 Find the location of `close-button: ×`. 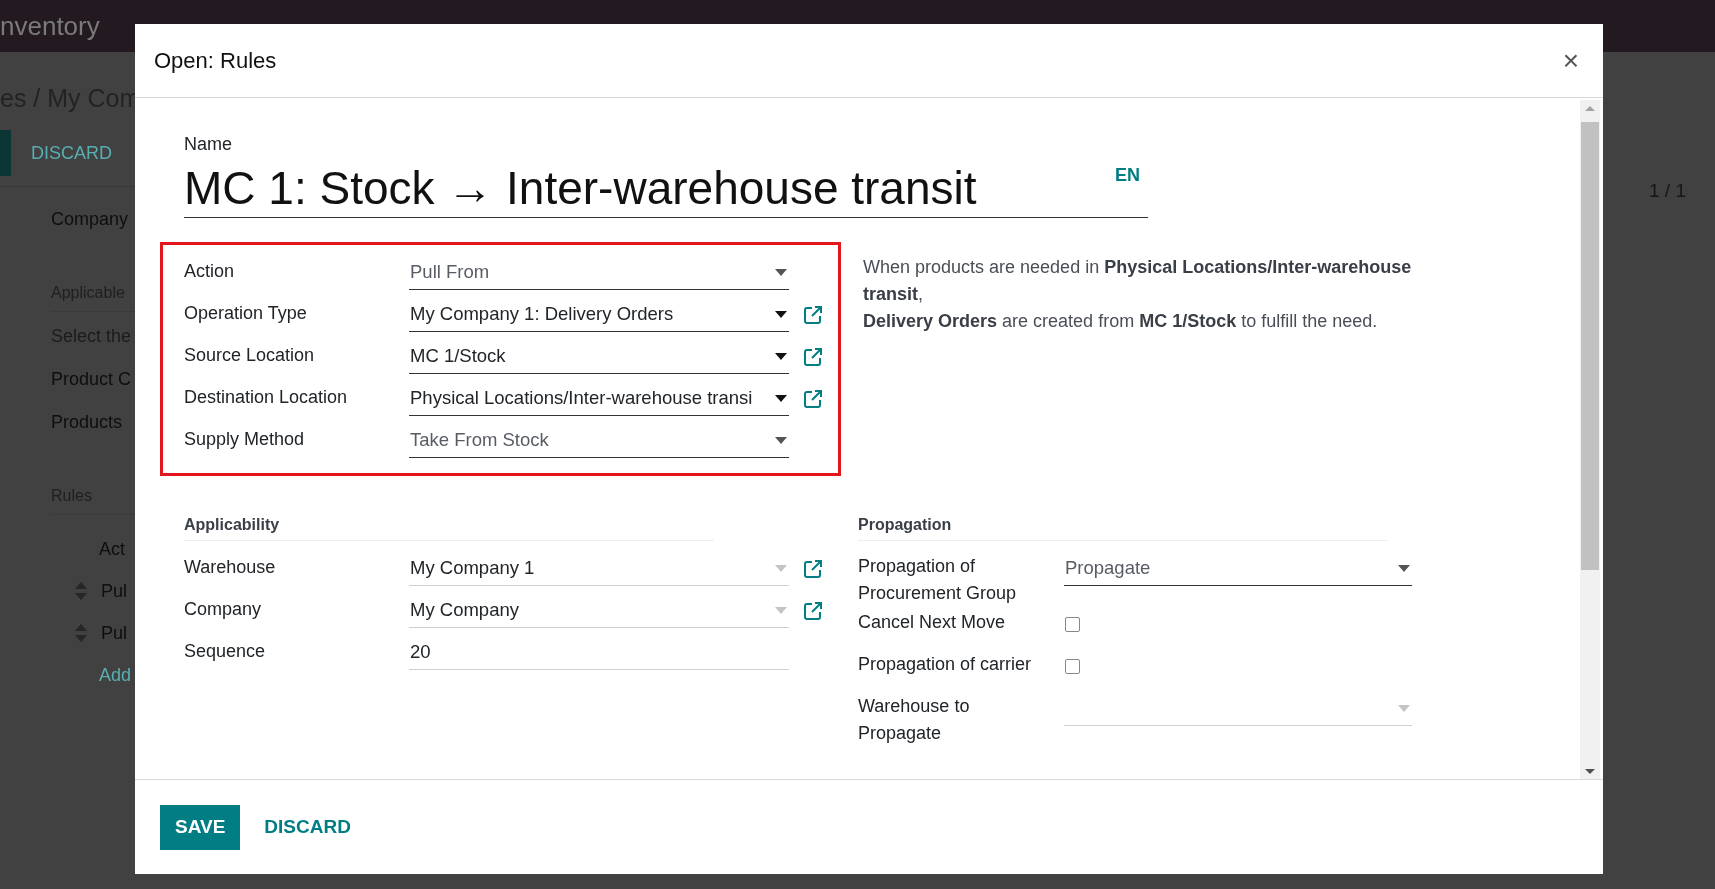

close-button: × is located at coordinates (1570, 60).